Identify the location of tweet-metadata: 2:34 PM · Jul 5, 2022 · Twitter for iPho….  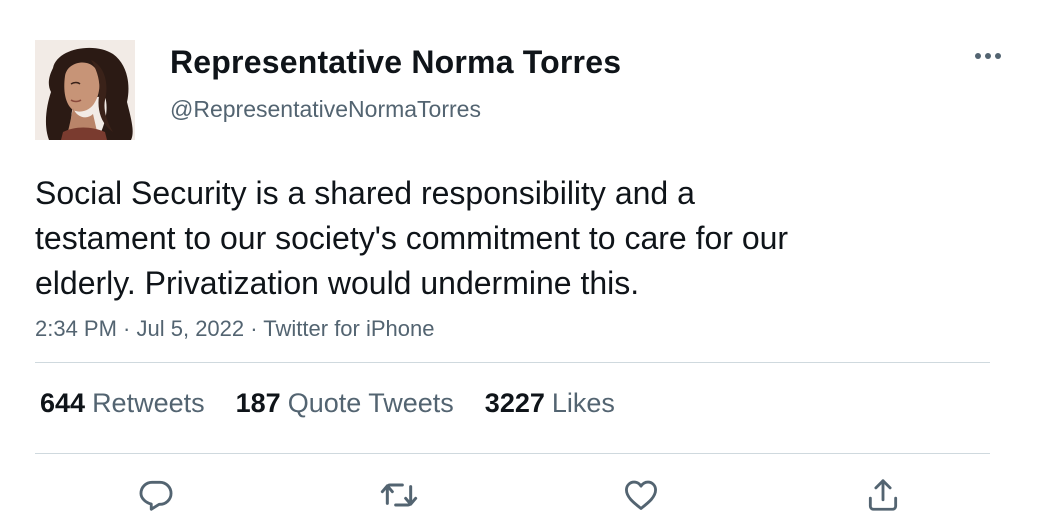
(234, 329).